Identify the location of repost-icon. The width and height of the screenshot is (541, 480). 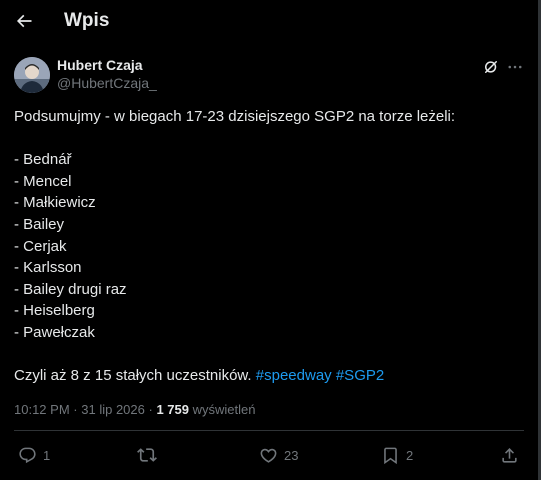
(147, 455).